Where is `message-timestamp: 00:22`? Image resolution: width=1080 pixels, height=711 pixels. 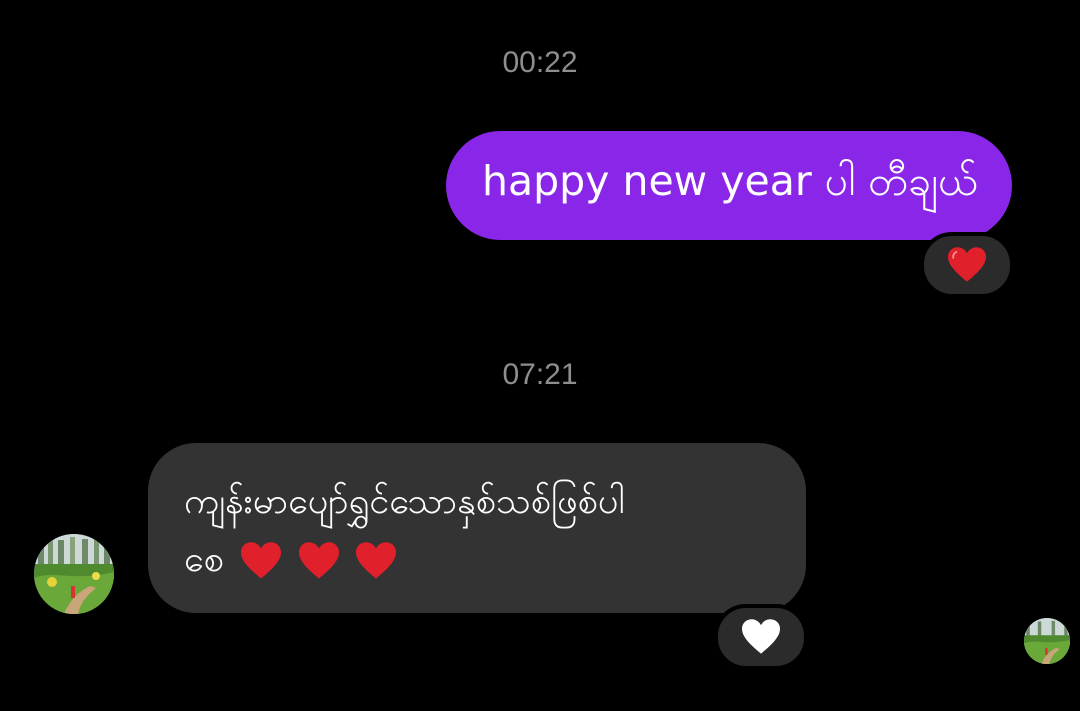 message-timestamp: 00:22 is located at coordinates (540, 62).